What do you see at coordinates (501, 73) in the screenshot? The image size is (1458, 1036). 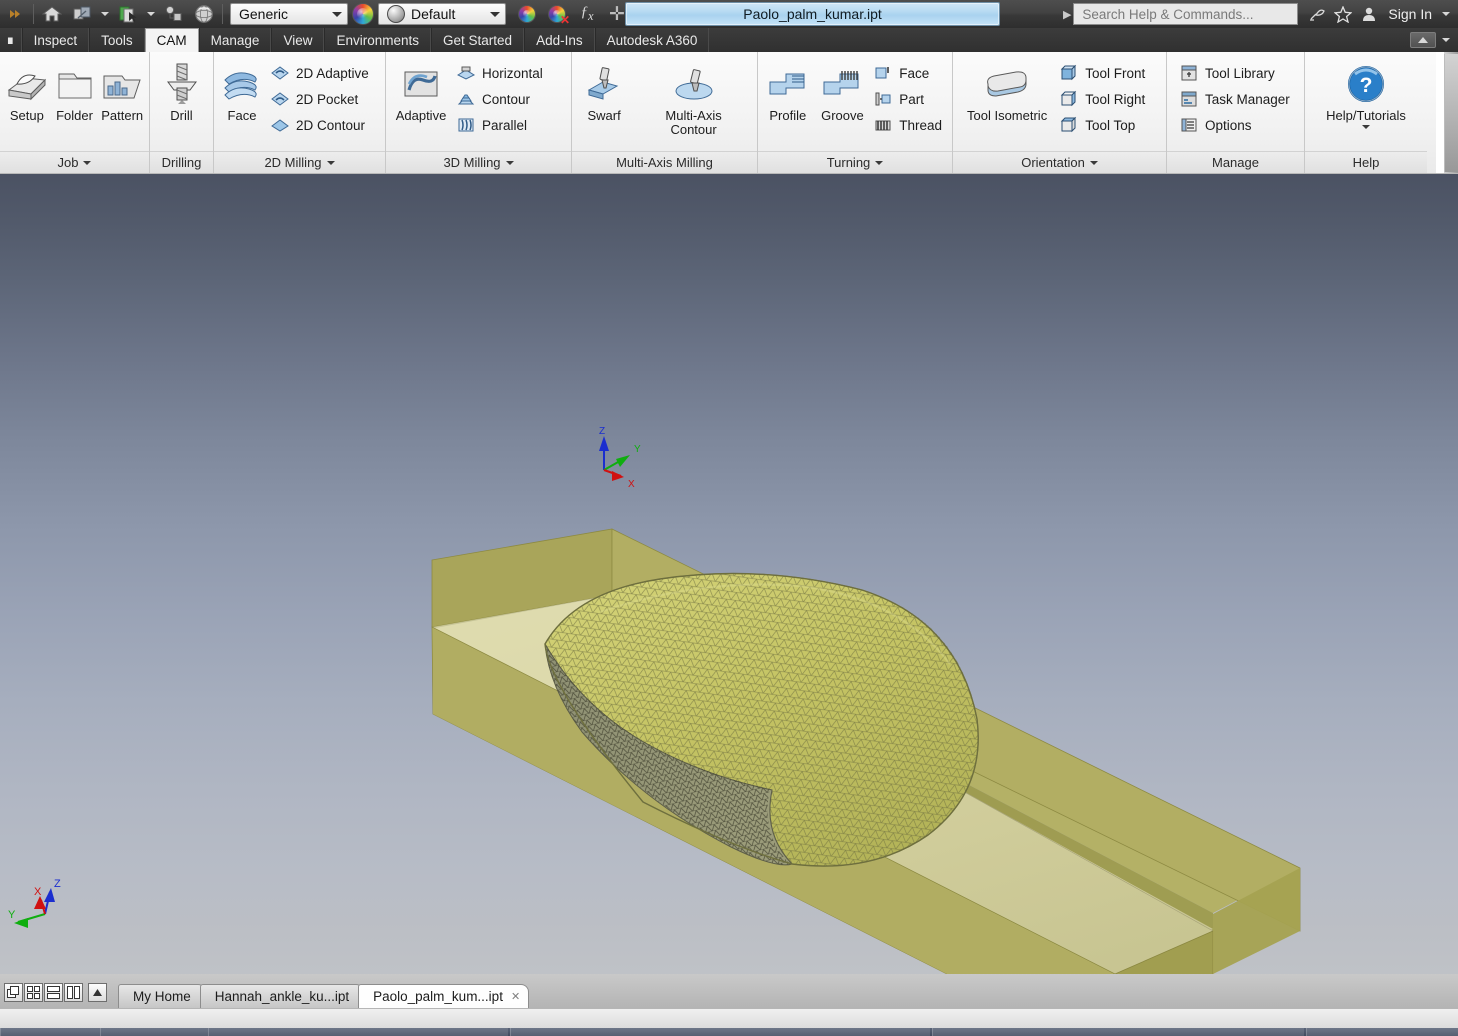 I see `horizontal-button: Horizontal` at bounding box center [501, 73].